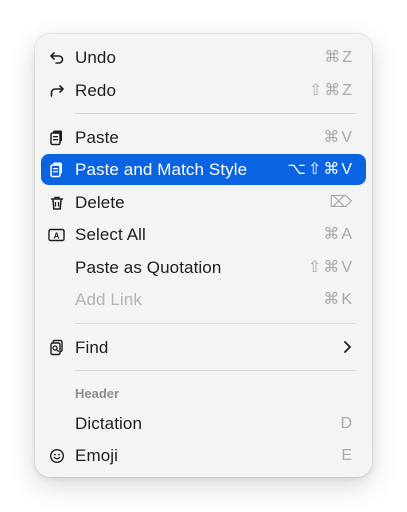 The width and height of the screenshot is (407, 512). What do you see at coordinates (96, 90) in the screenshot?
I see `menu-item-label: Redo` at bounding box center [96, 90].